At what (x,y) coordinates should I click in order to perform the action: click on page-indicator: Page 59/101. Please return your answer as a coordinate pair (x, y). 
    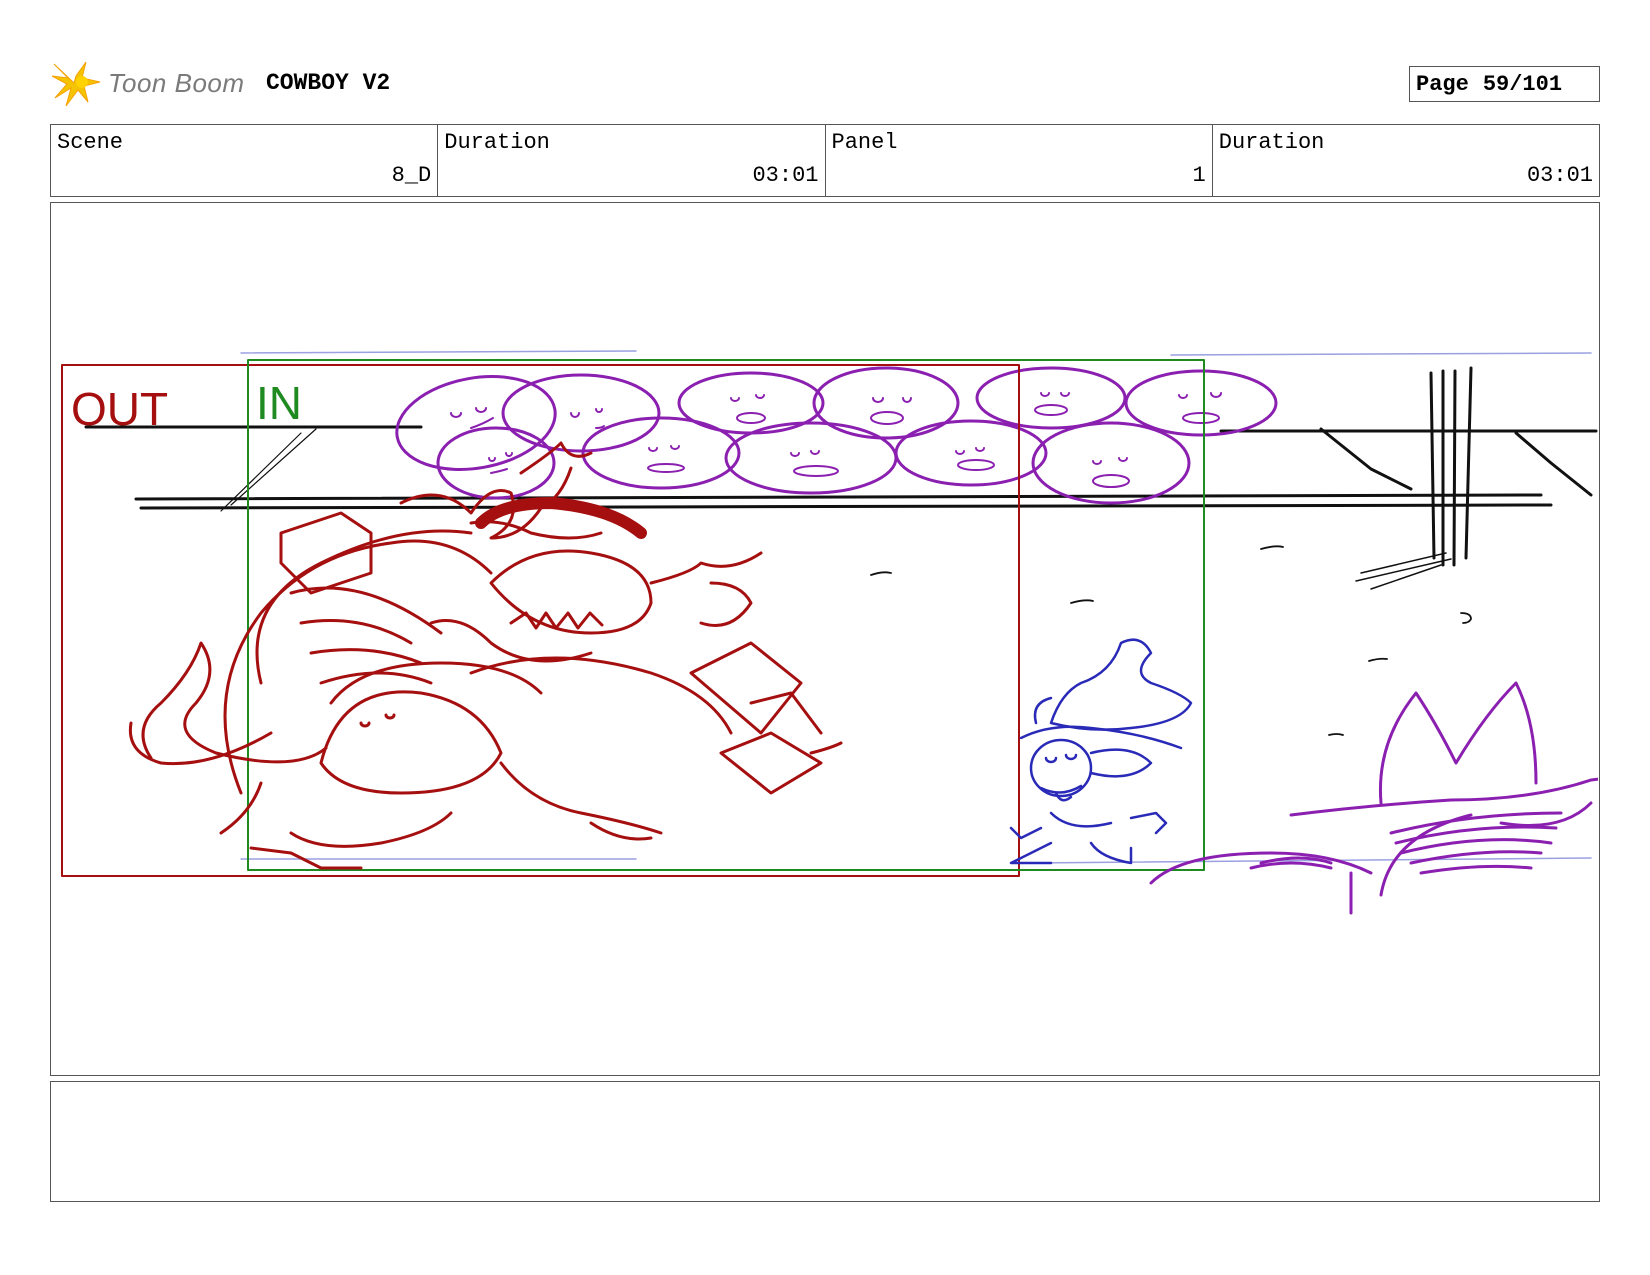
    Looking at the image, I should click on (1504, 84).